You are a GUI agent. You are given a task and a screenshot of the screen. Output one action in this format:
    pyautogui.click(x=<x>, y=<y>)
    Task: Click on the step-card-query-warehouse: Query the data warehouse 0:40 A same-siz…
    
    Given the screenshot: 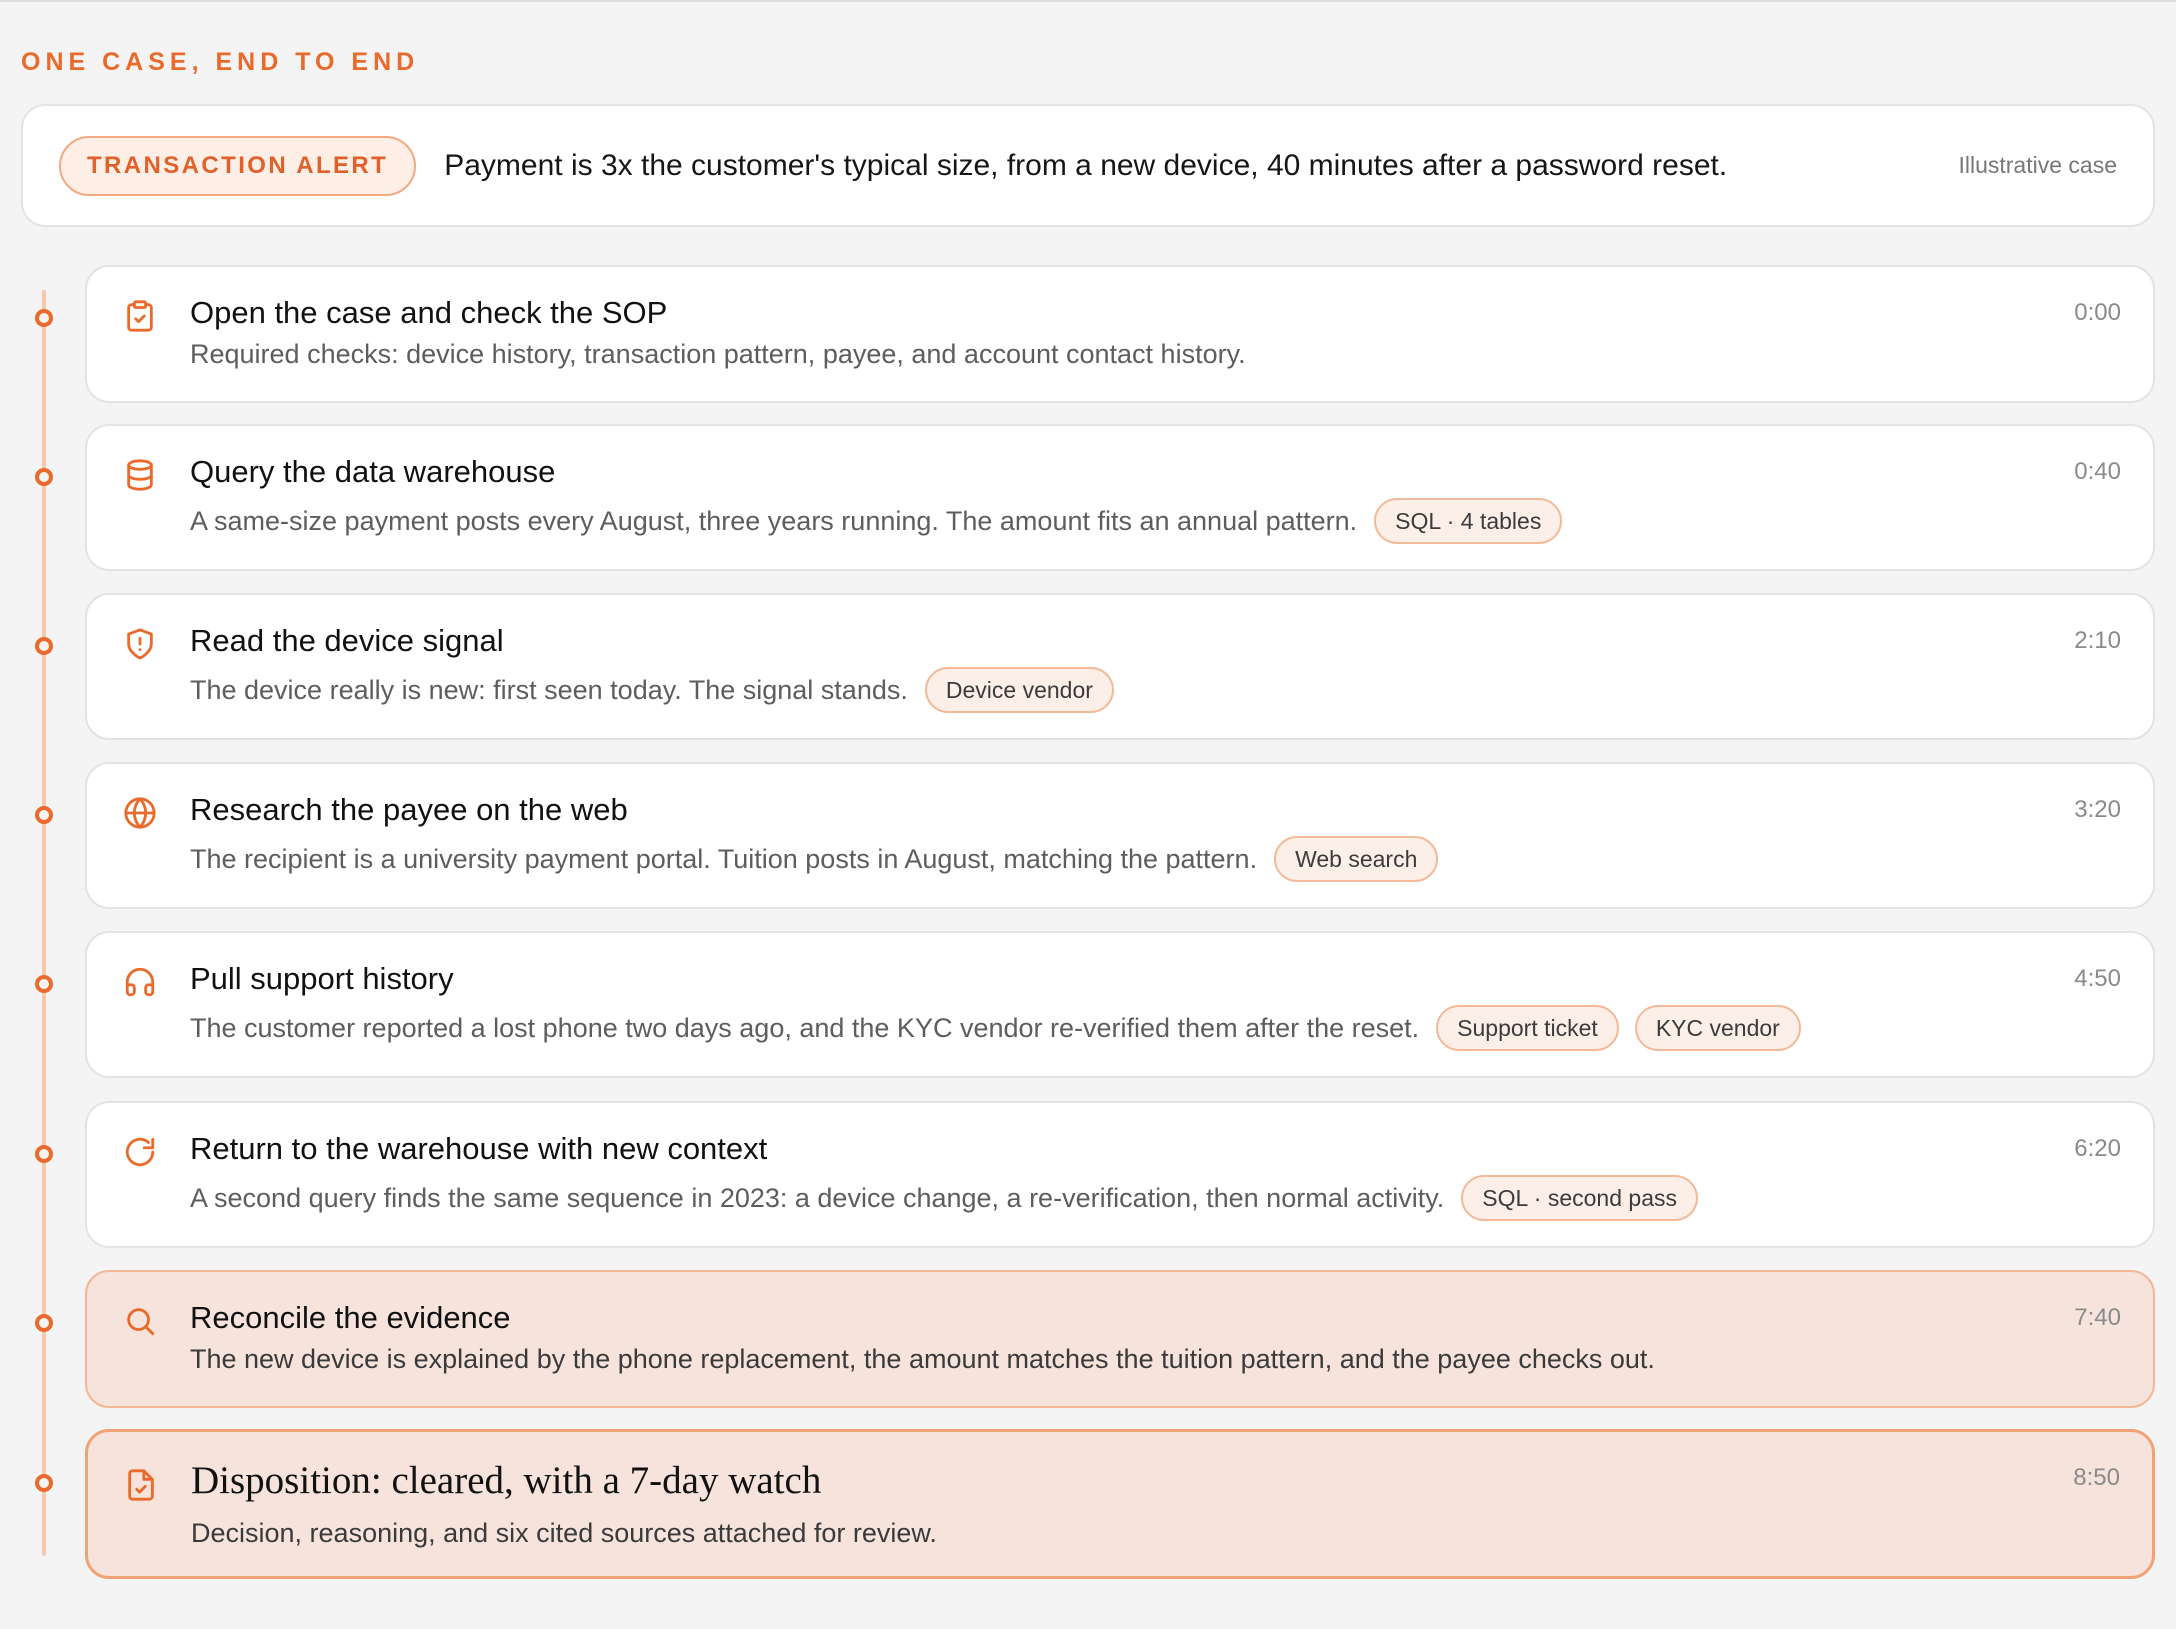 What is the action you would take?
    pyautogui.click(x=1120, y=497)
    